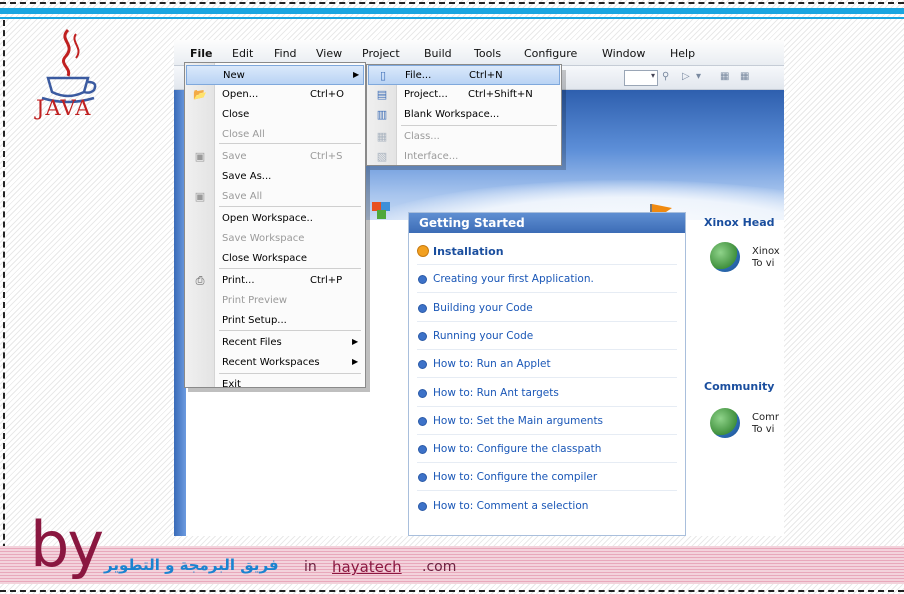 Image resolution: width=904 pixels, height=594 pixels. I want to click on file-menu-item-save-all: ▣ Save All, so click(275, 197).